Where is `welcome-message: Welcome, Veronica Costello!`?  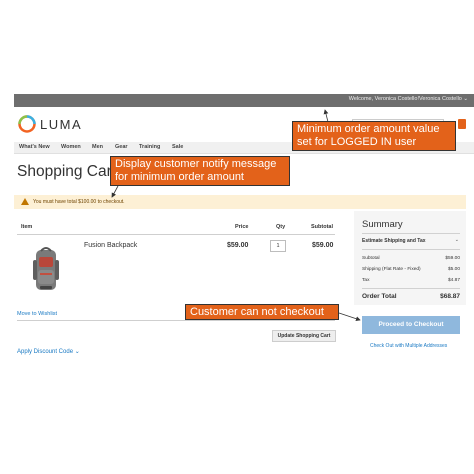
welcome-message: Welcome, Veronica Costello! is located at coordinates (383, 99).